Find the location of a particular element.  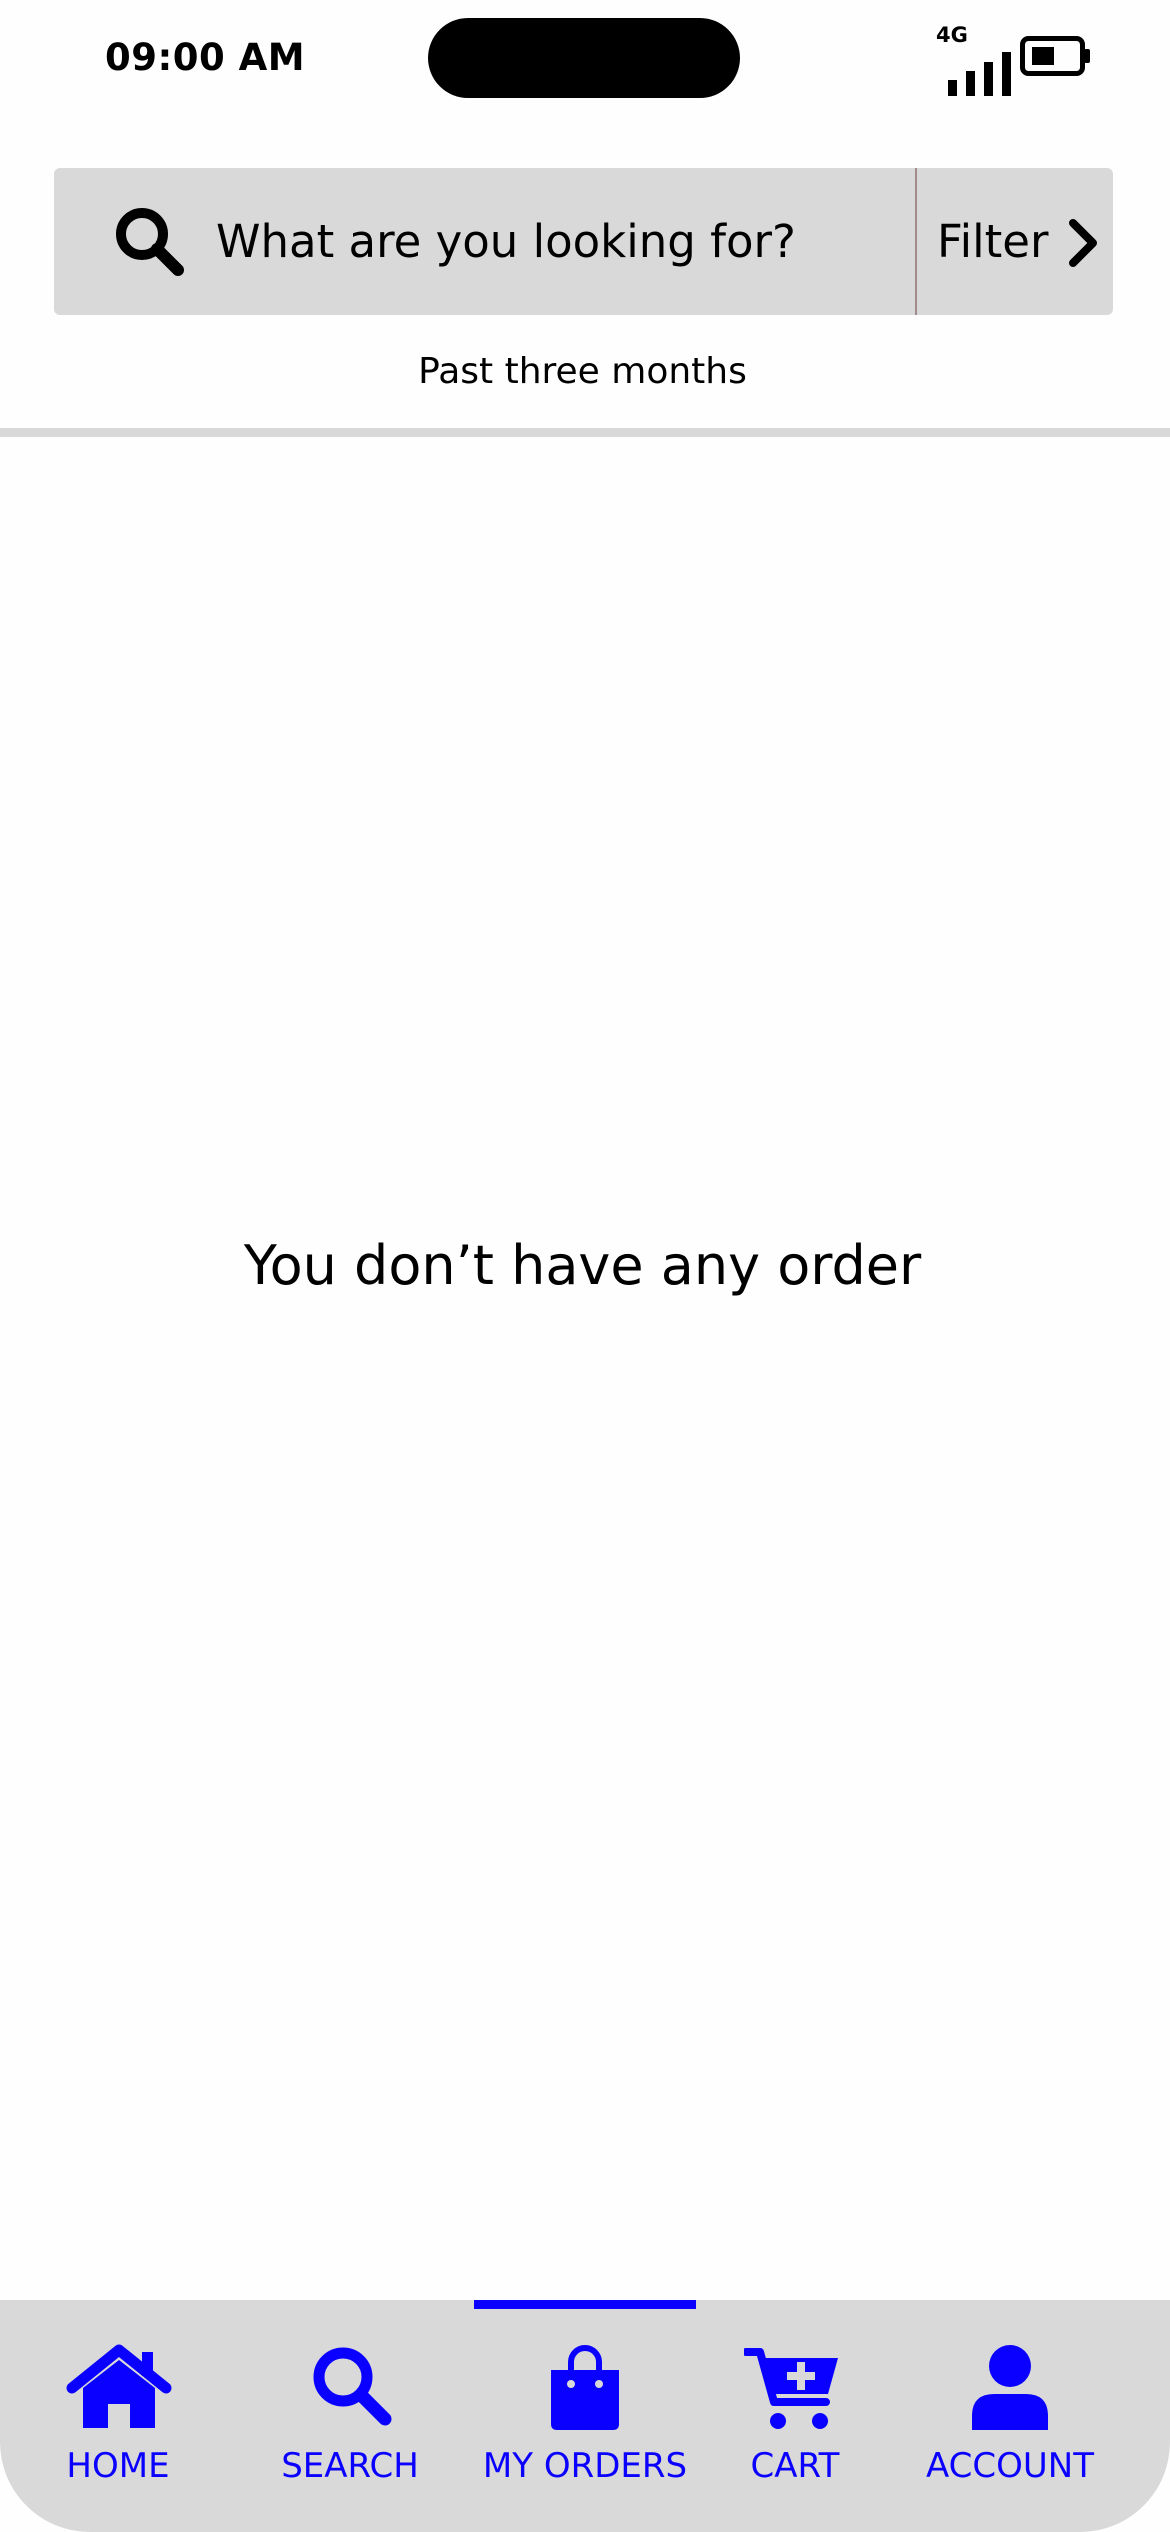

filter-label: Filter is located at coordinates (993, 241).